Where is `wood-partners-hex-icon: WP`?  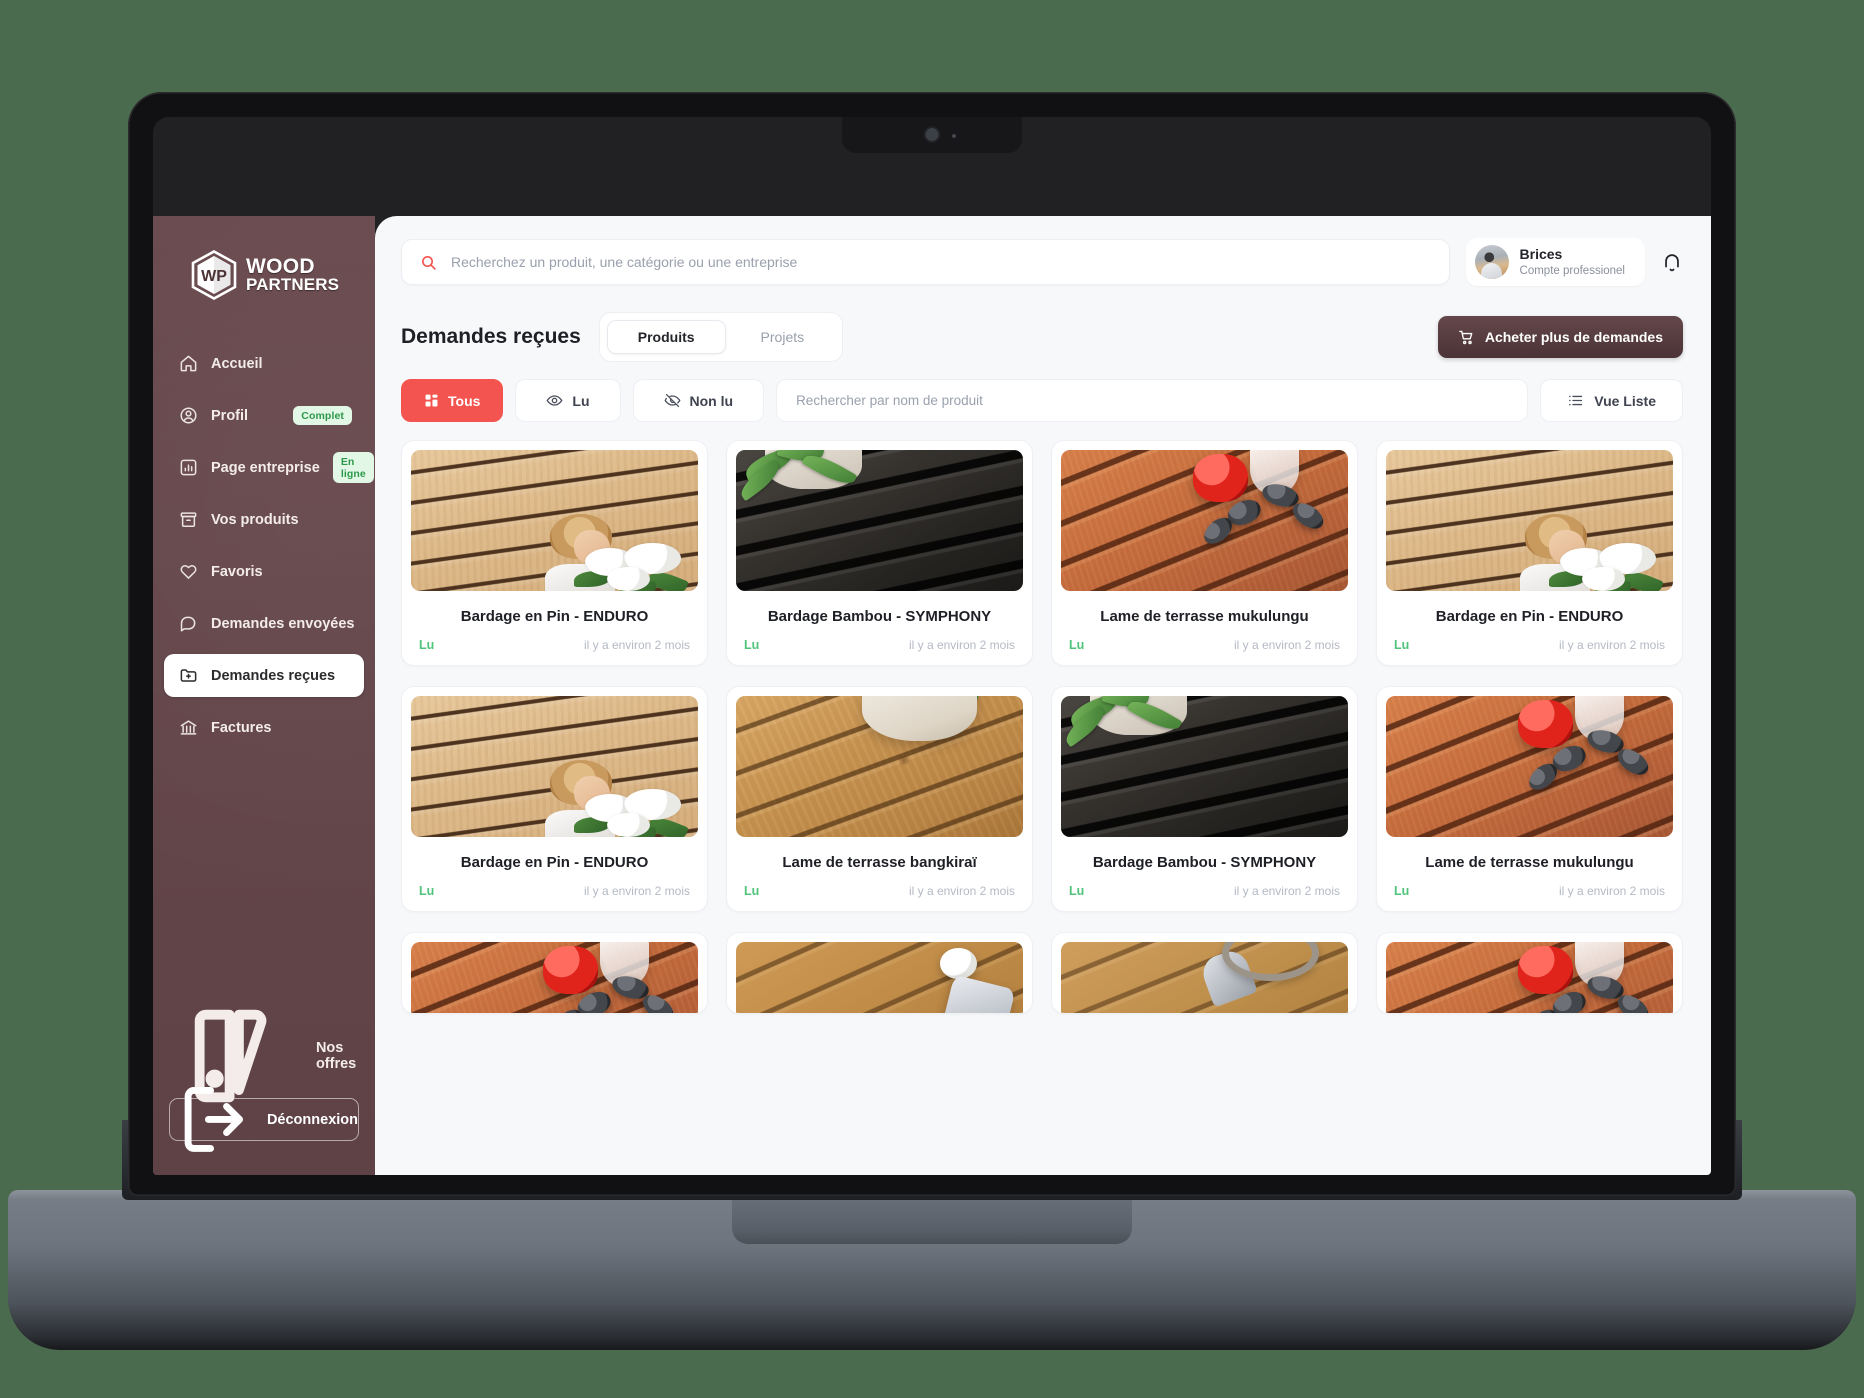 wood-partners-hex-icon: WP is located at coordinates (214, 275).